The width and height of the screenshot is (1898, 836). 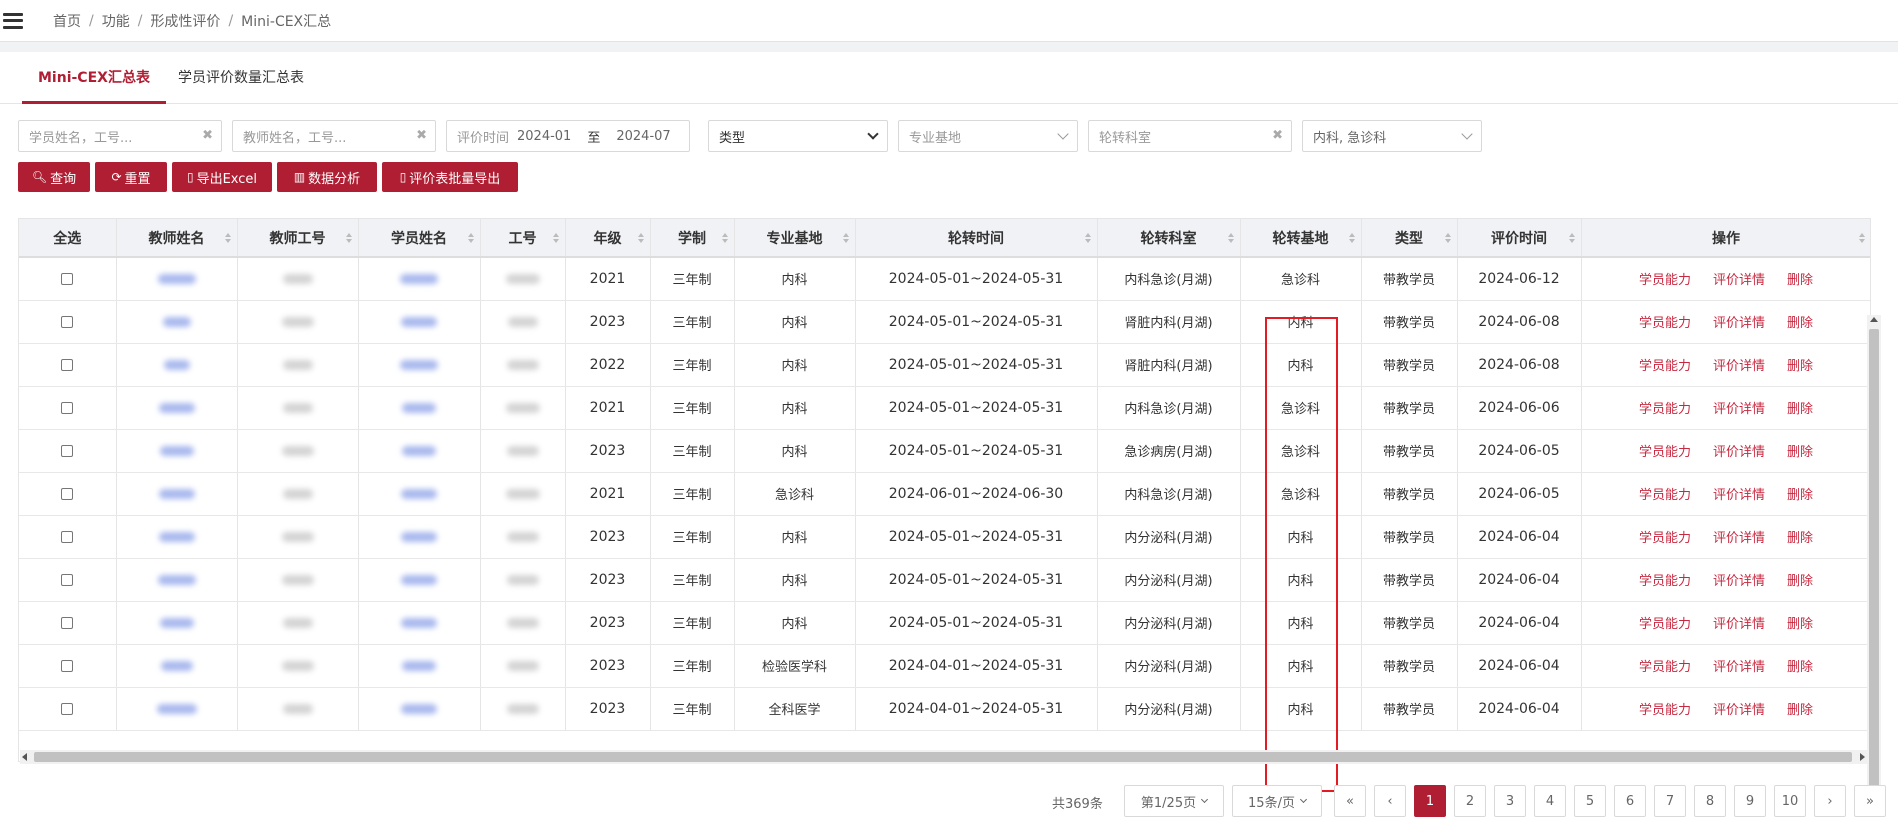 I want to click on vertical-scroll-thumb, so click(x=1874, y=558).